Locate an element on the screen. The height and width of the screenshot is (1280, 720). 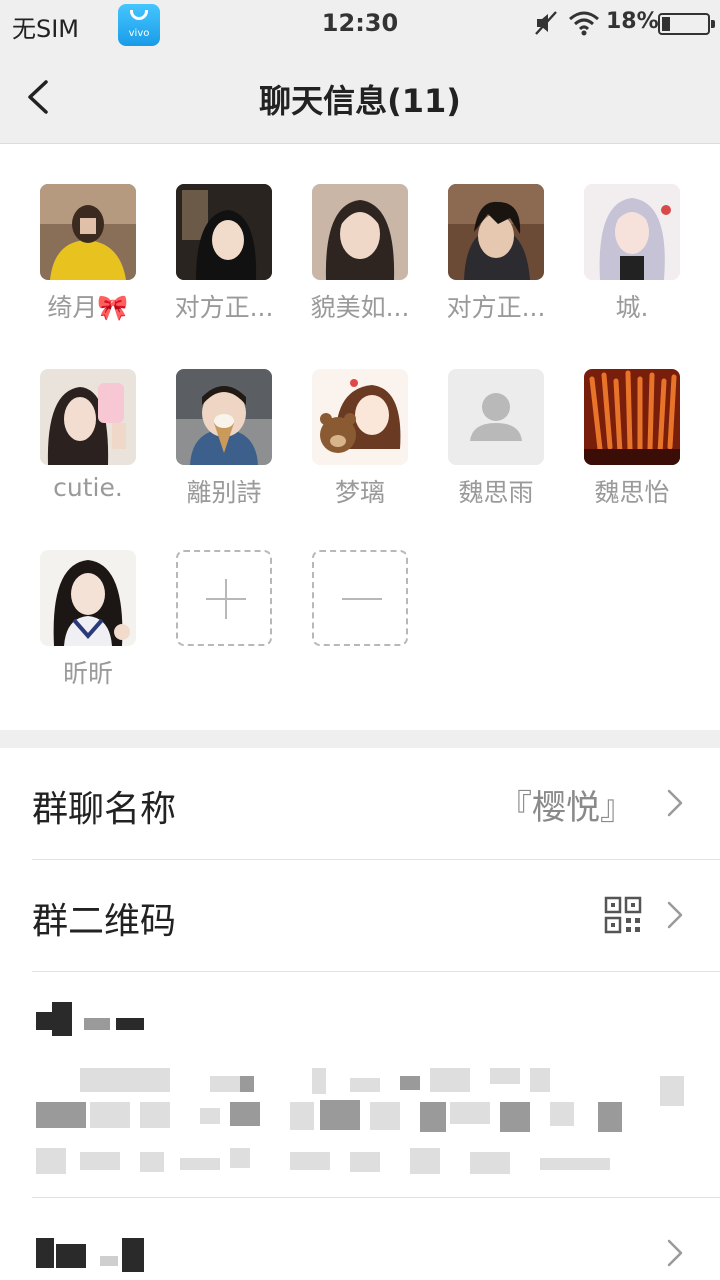
wifi-icon is located at coordinates (584, 23).